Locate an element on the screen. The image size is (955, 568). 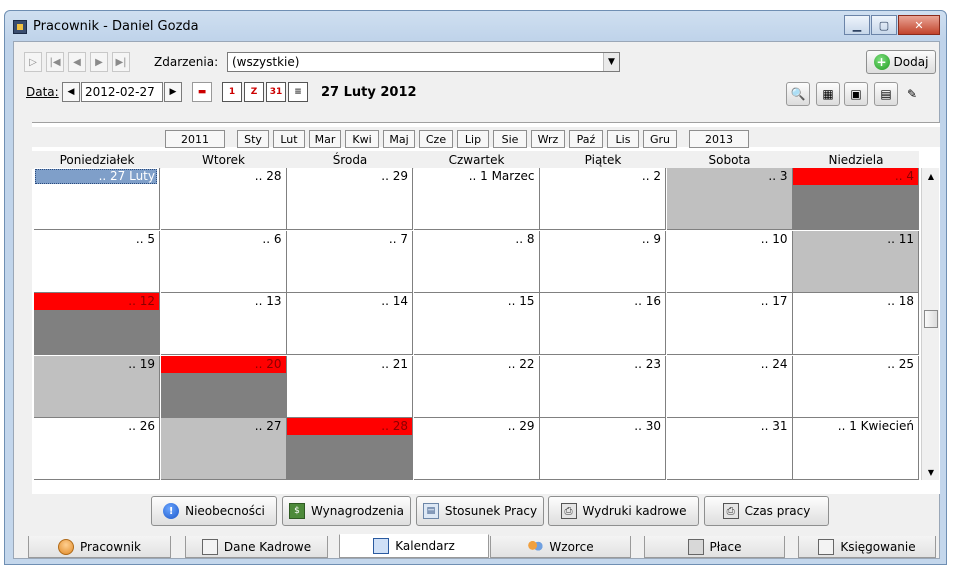
maximize-button: ▢ is located at coordinates (884, 25).